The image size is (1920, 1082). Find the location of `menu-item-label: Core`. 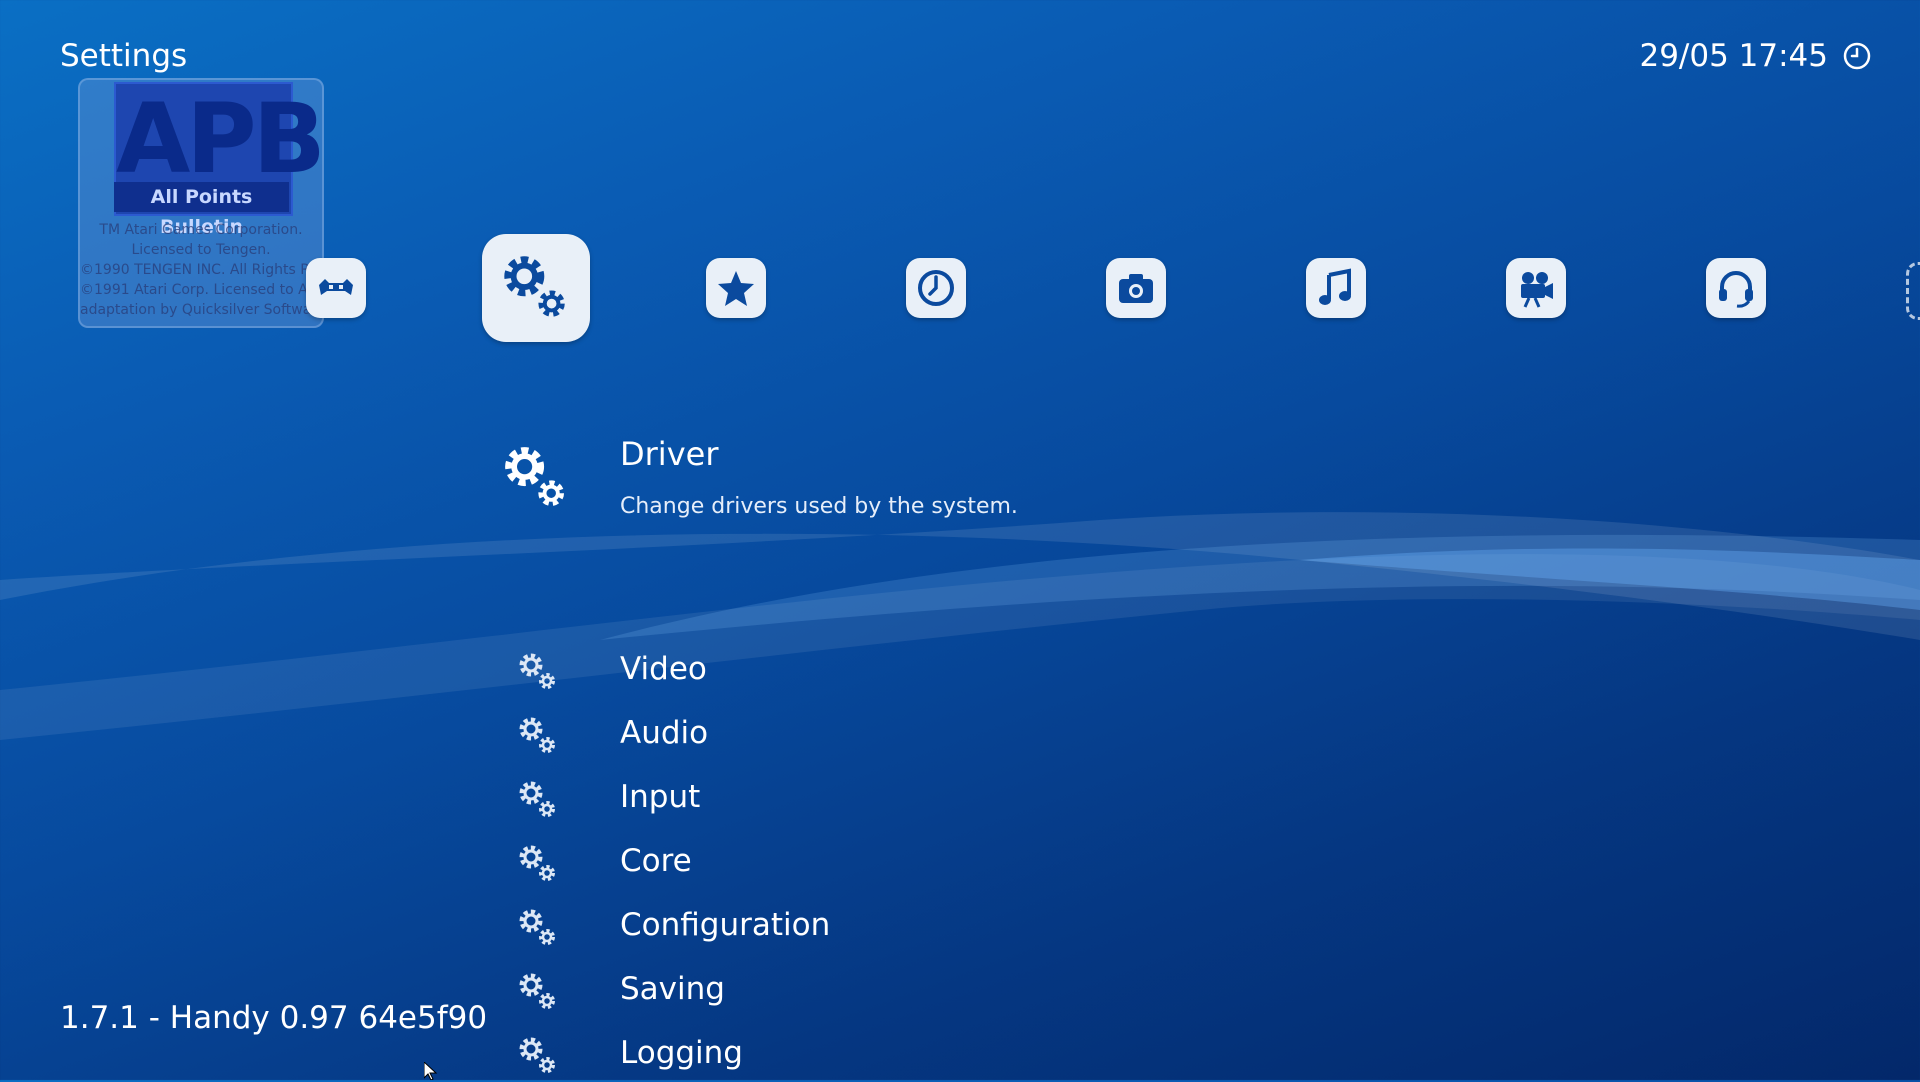

menu-item-label: Core is located at coordinates (656, 861).